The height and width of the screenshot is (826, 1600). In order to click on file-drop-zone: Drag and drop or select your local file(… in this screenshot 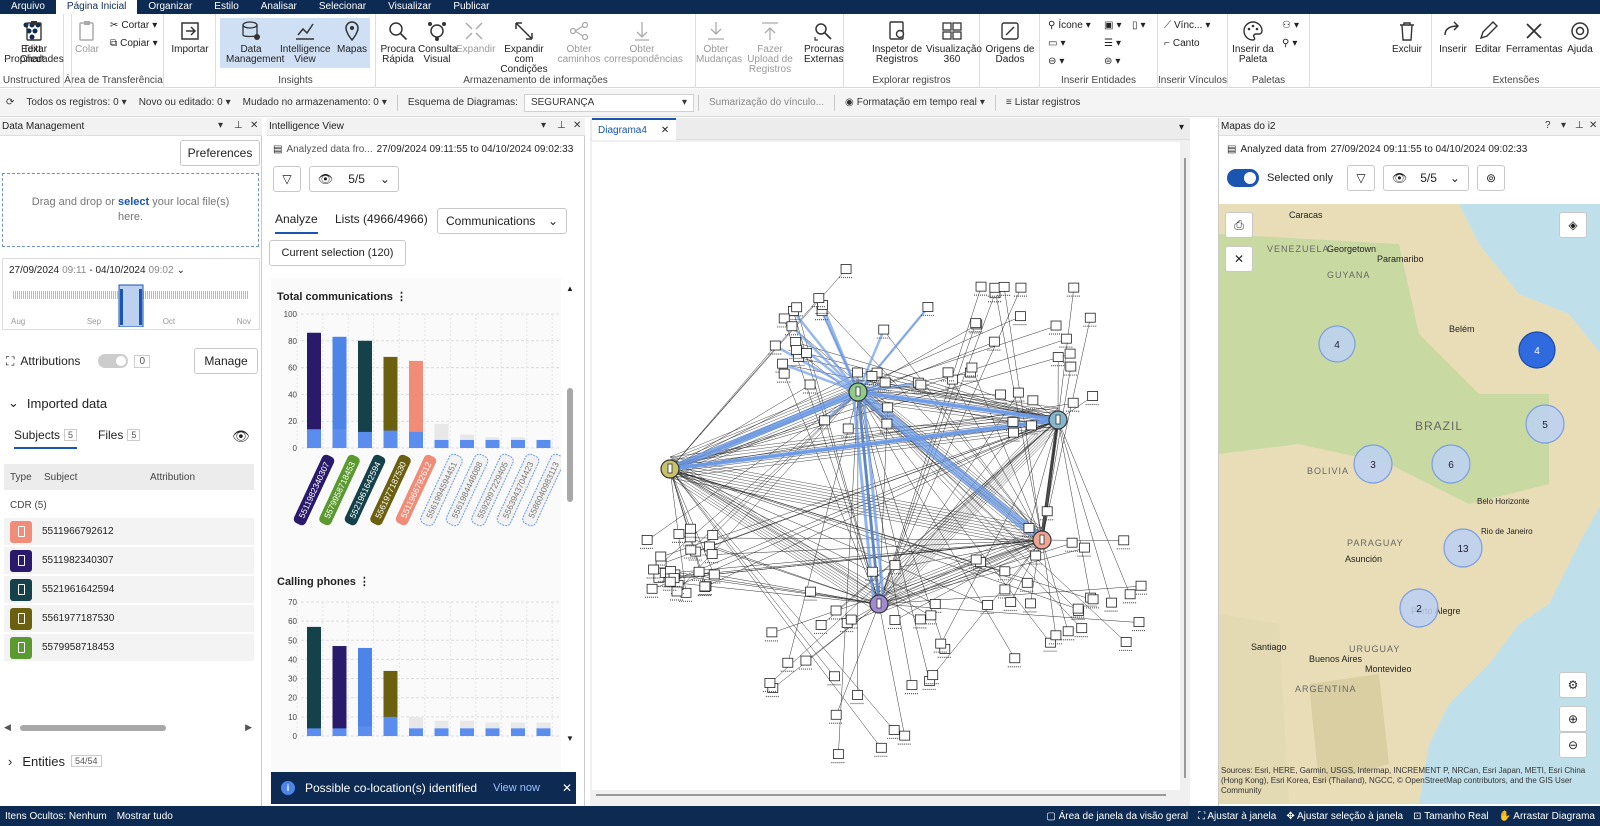, I will do `click(130, 210)`.